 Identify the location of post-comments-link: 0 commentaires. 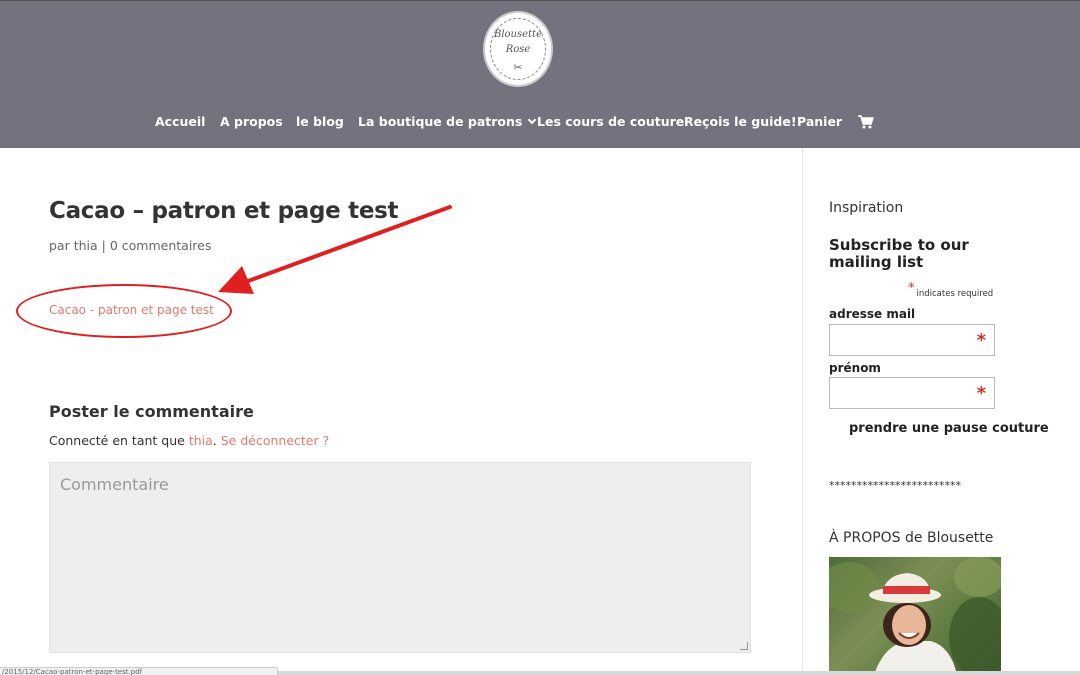
(161, 245).